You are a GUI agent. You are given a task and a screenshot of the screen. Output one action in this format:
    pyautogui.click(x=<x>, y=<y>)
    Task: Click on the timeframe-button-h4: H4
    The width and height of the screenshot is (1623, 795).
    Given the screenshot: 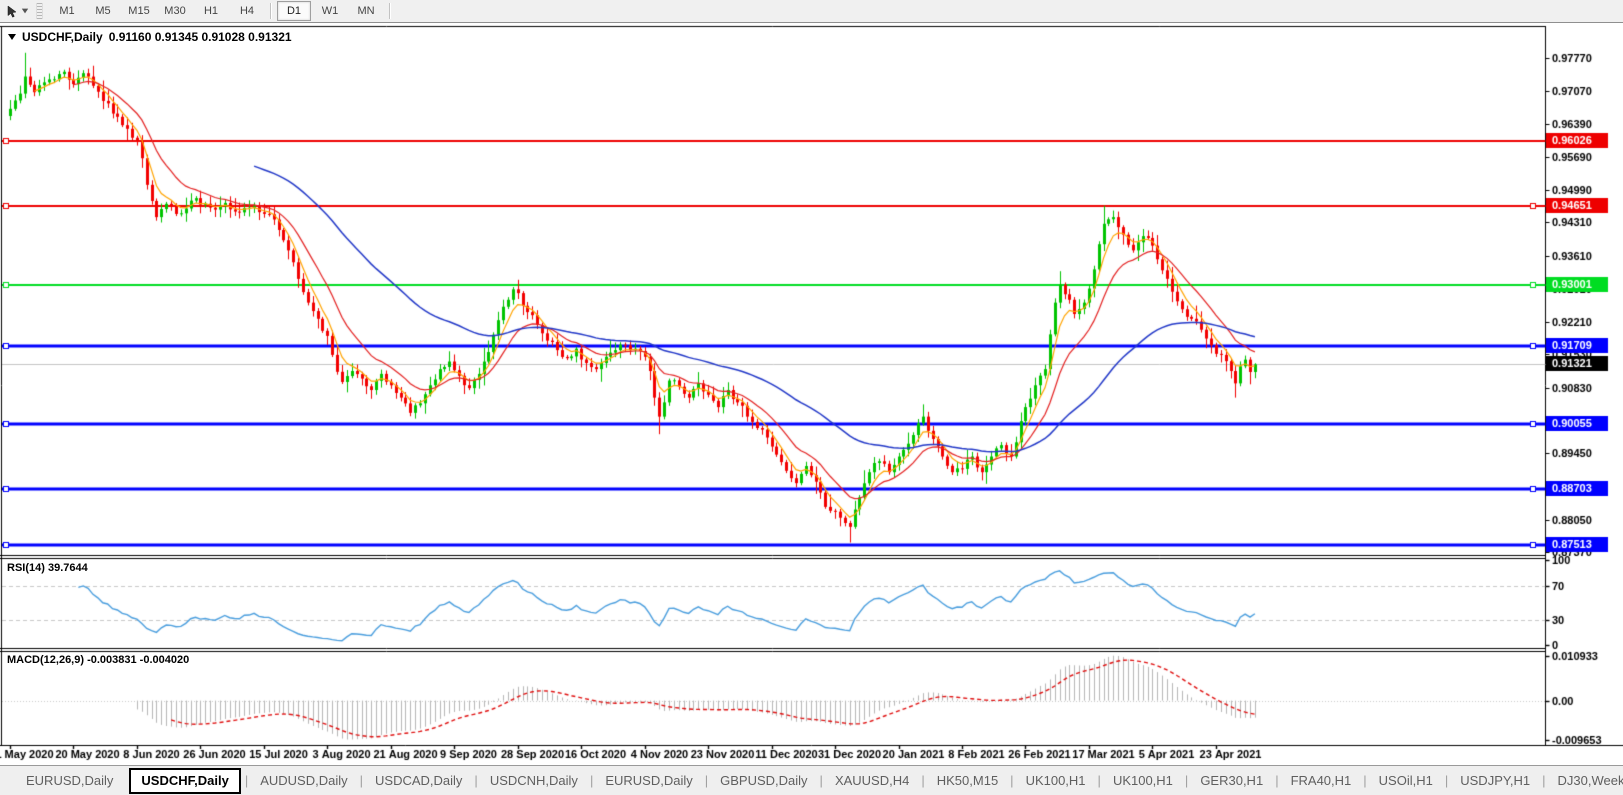 What is the action you would take?
    pyautogui.click(x=247, y=11)
    